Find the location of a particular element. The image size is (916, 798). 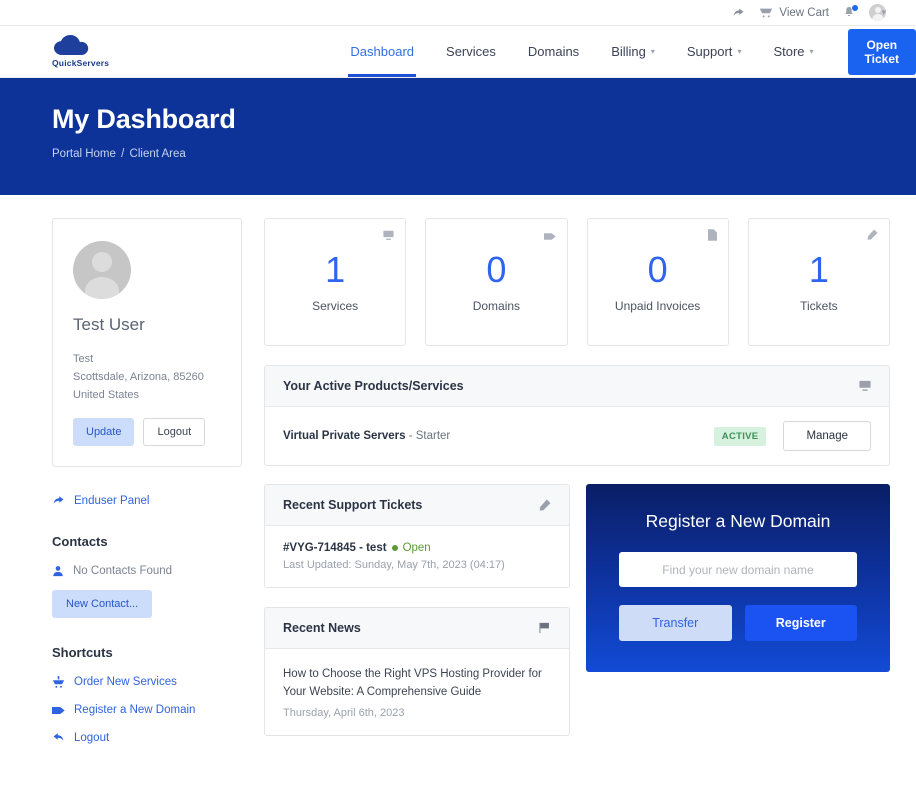

nav-item-domains: Domains is located at coordinates (553, 51).